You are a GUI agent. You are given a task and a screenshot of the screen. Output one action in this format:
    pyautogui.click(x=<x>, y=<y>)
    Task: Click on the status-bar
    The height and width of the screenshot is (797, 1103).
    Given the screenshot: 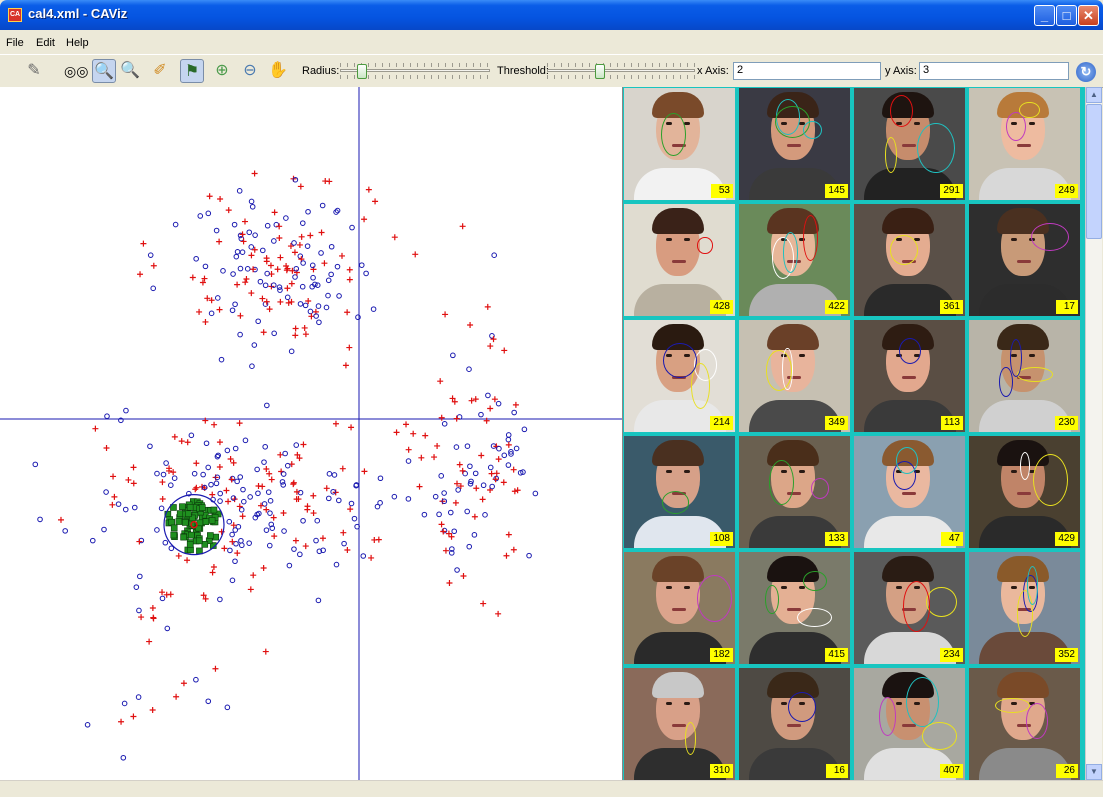 What is the action you would take?
    pyautogui.click(x=551, y=788)
    